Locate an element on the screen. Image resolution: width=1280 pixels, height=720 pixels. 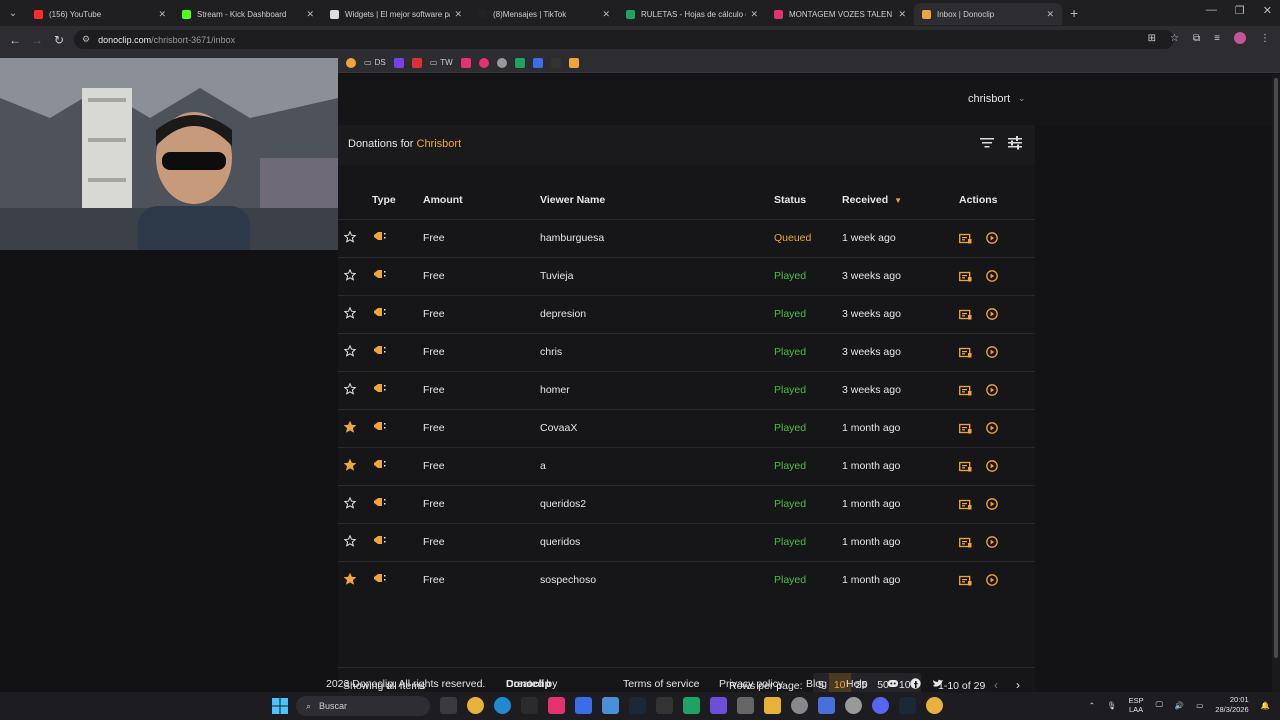
bookmark-green-icon is located at coordinates (519, 62).